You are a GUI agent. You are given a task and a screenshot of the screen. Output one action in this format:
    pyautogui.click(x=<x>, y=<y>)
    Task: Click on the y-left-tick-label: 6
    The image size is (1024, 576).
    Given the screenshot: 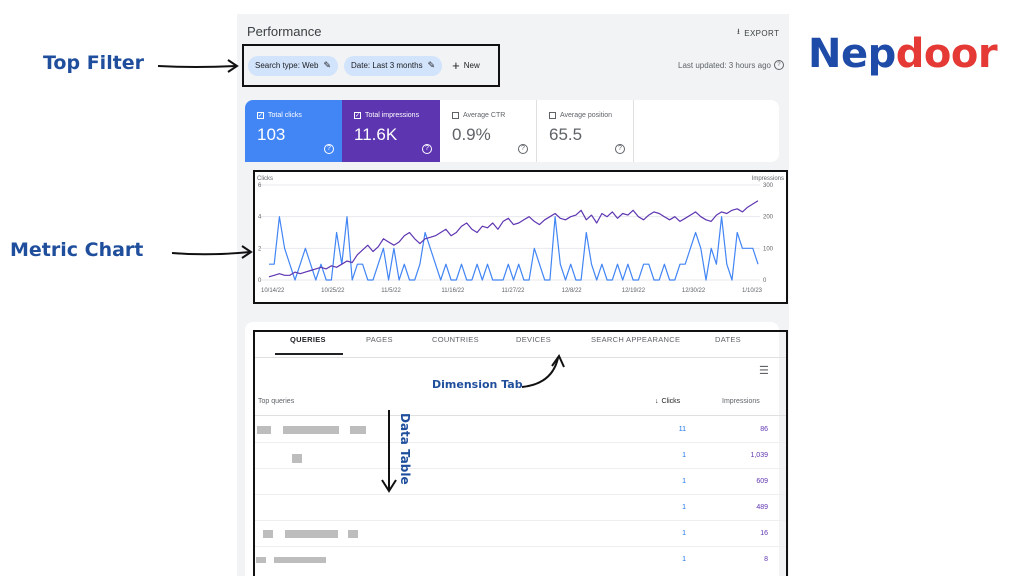 What is the action you would take?
    pyautogui.click(x=260, y=186)
    